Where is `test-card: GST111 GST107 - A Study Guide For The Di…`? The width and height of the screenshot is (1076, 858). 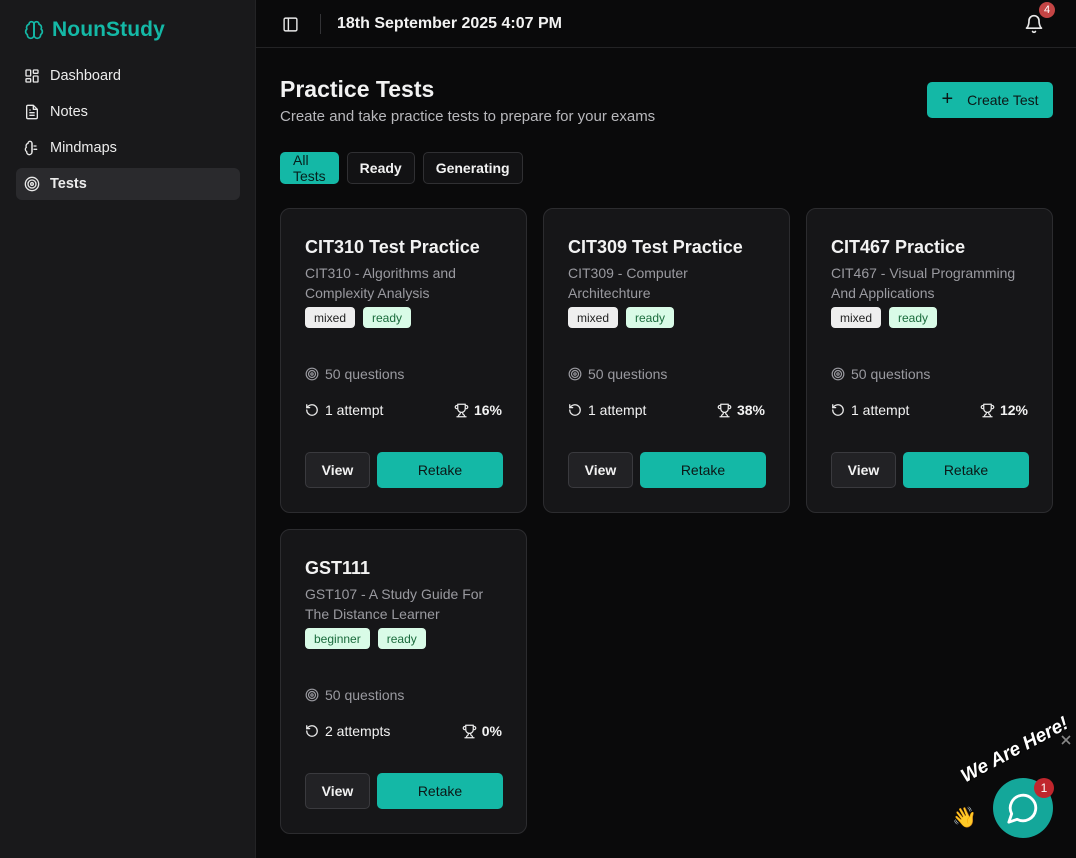 test-card: GST111 GST107 - A Study Guide For The Di… is located at coordinates (403, 681).